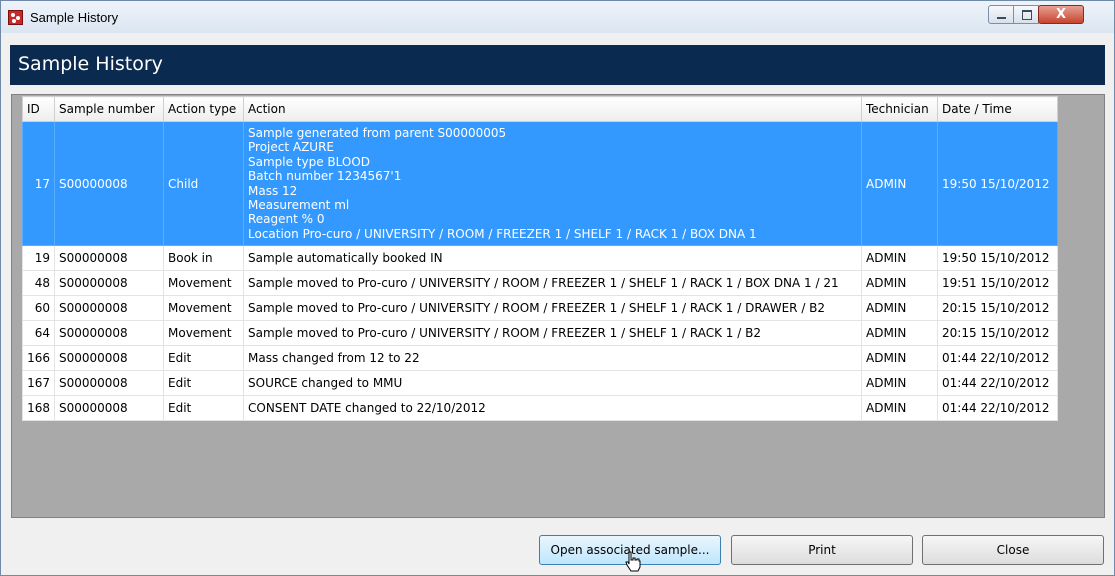 The width and height of the screenshot is (1115, 576). What do you see at coordinates (552, 258) in the screenshot?
I see `cell-action: Sample automatically booked IN` at bounding box center [552, 258].